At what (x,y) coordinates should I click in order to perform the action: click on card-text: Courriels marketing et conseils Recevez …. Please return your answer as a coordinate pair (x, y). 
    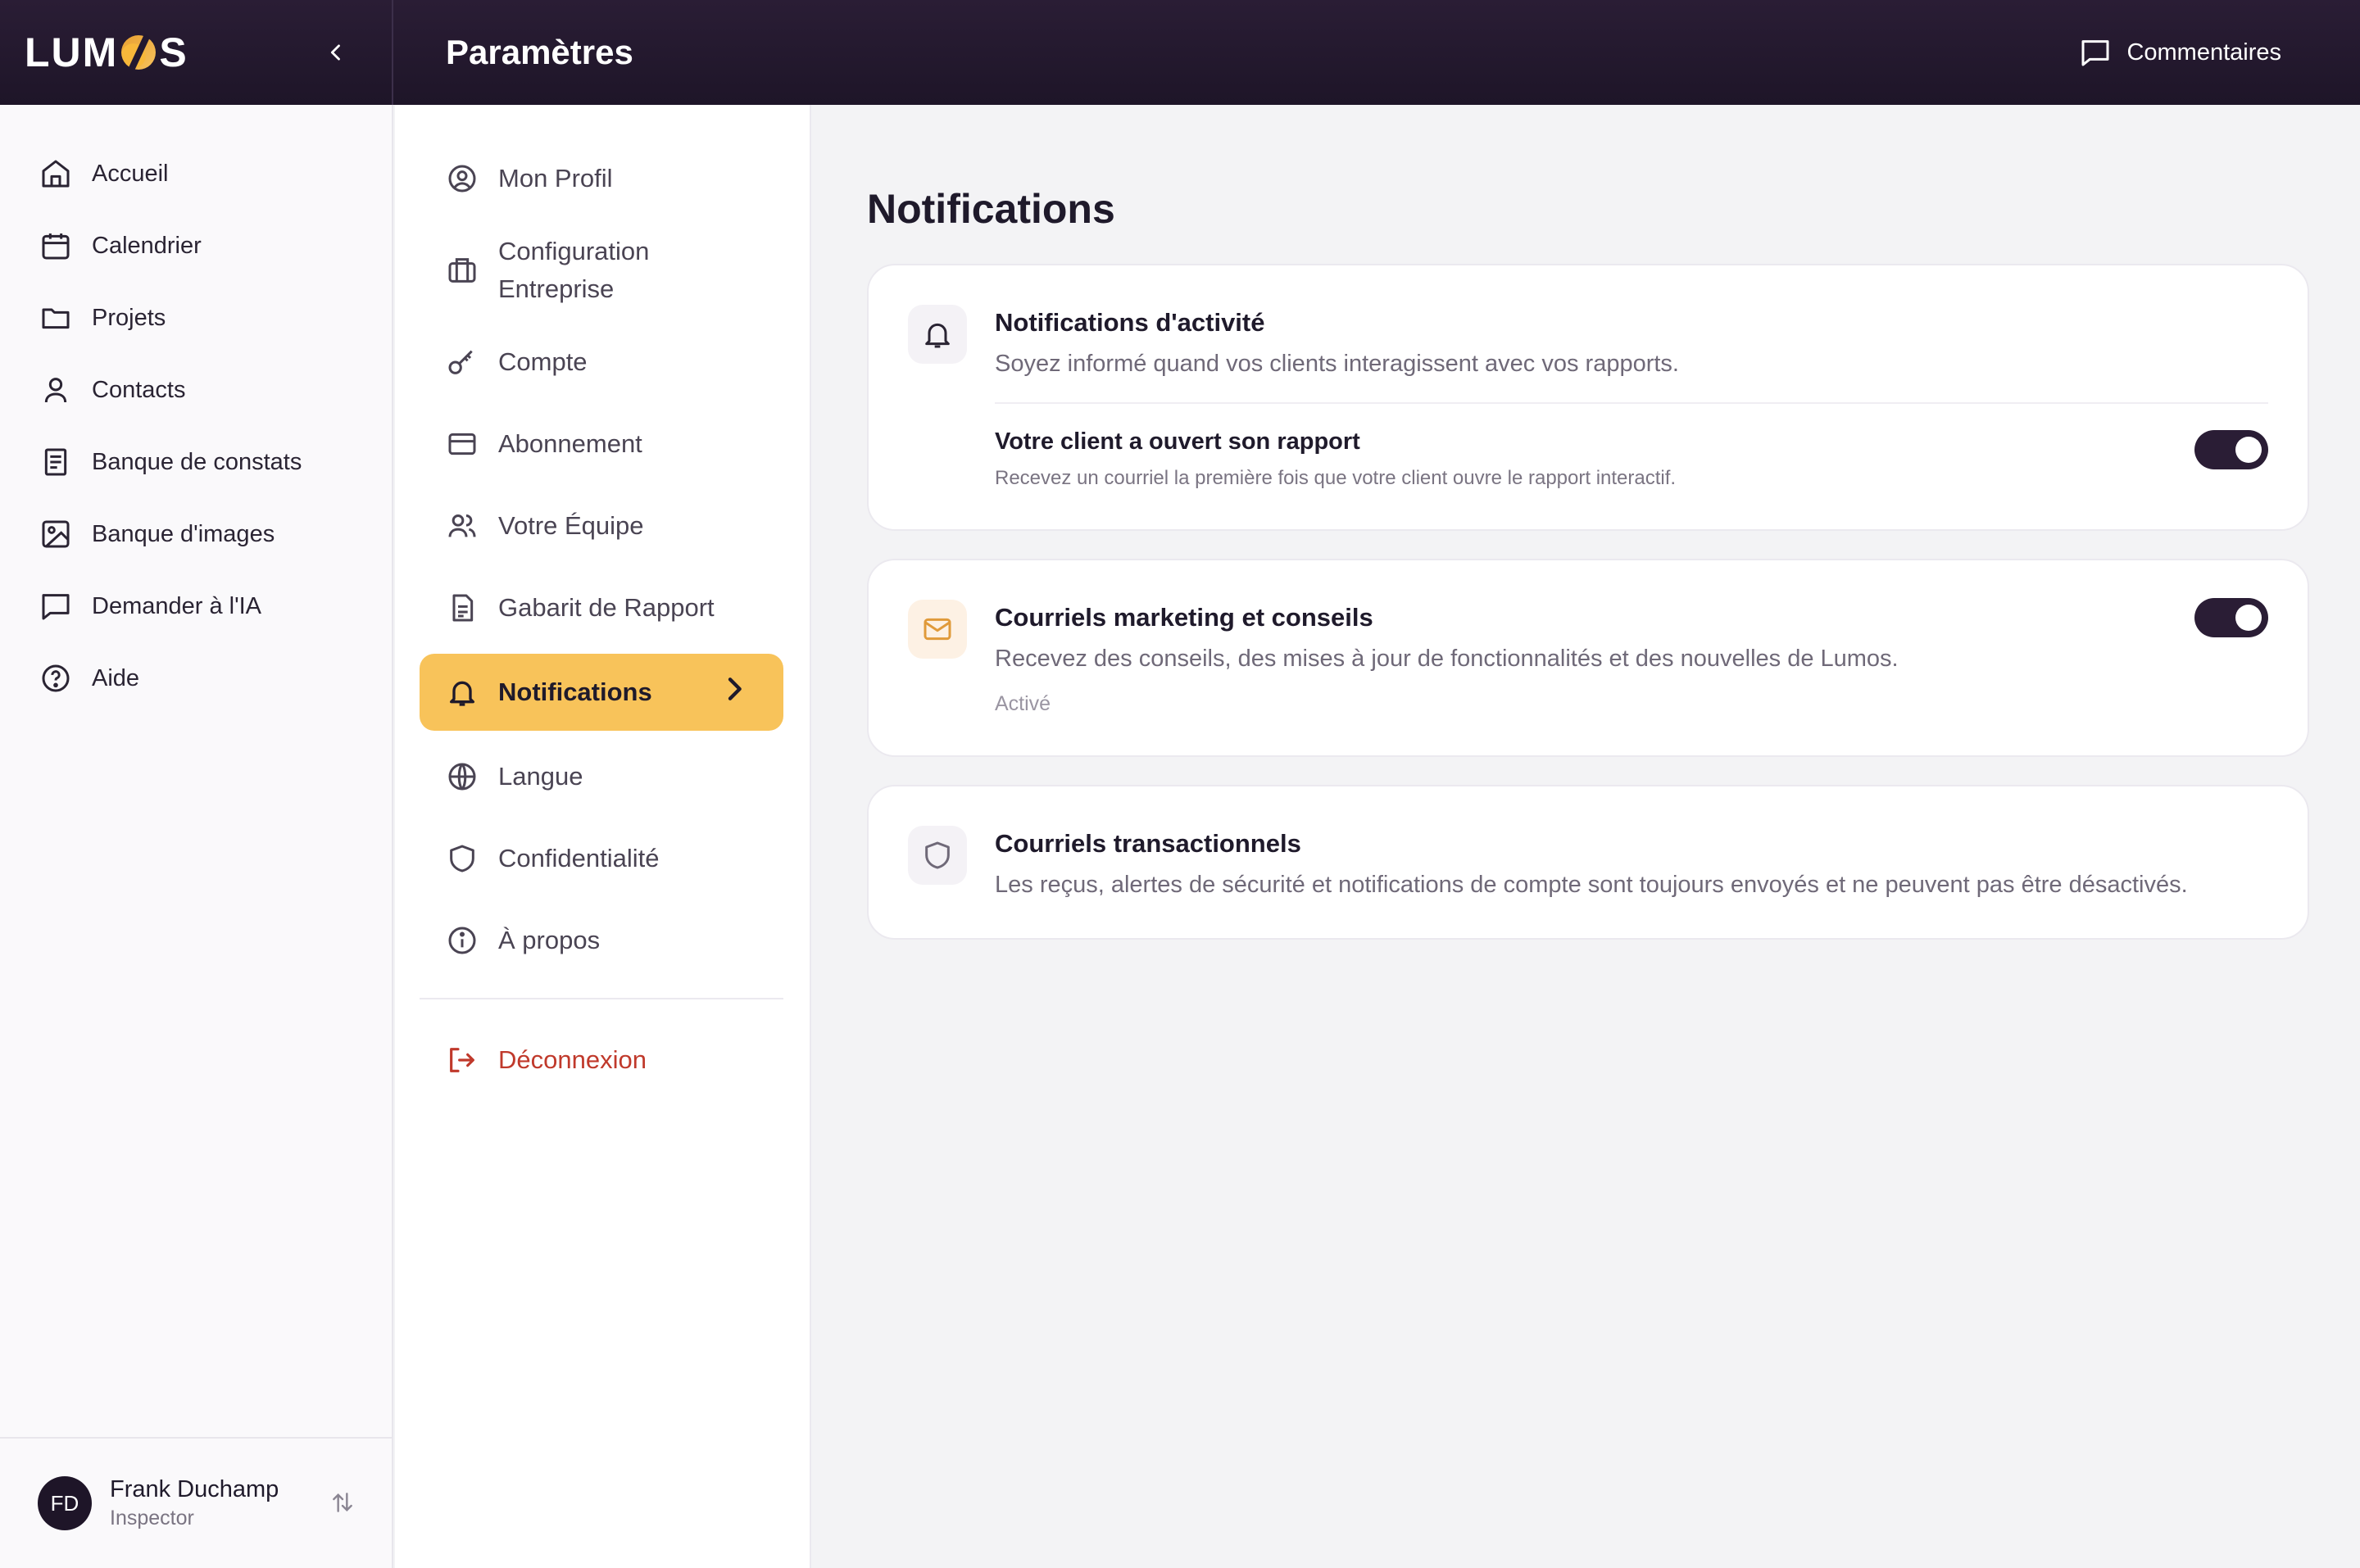
    Looking at the image, I should click on (1447, 658).